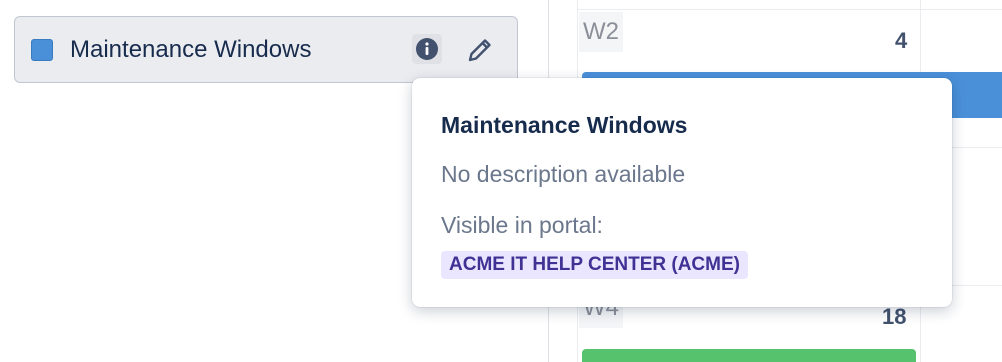 The width and height of the screenshot is (1002, 362). I want to click on pencil-icon, so click(480, 50).